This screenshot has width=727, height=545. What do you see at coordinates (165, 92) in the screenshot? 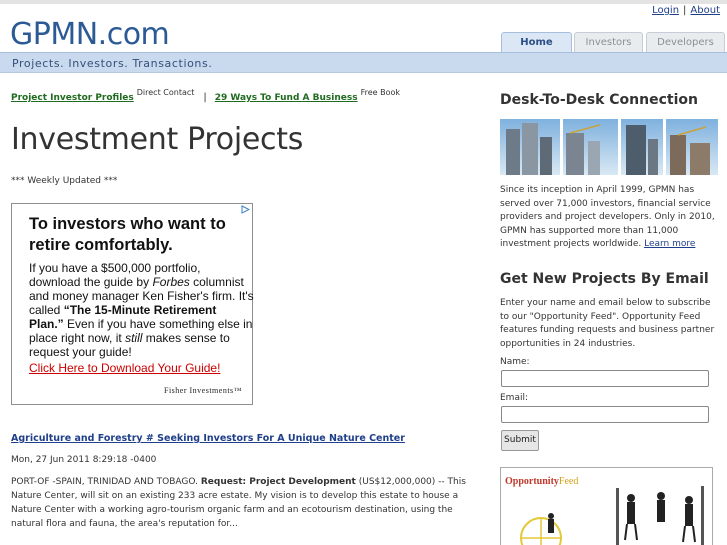
I see `direct-contact-note: Direct Contact` at bounding box center [165, 92].